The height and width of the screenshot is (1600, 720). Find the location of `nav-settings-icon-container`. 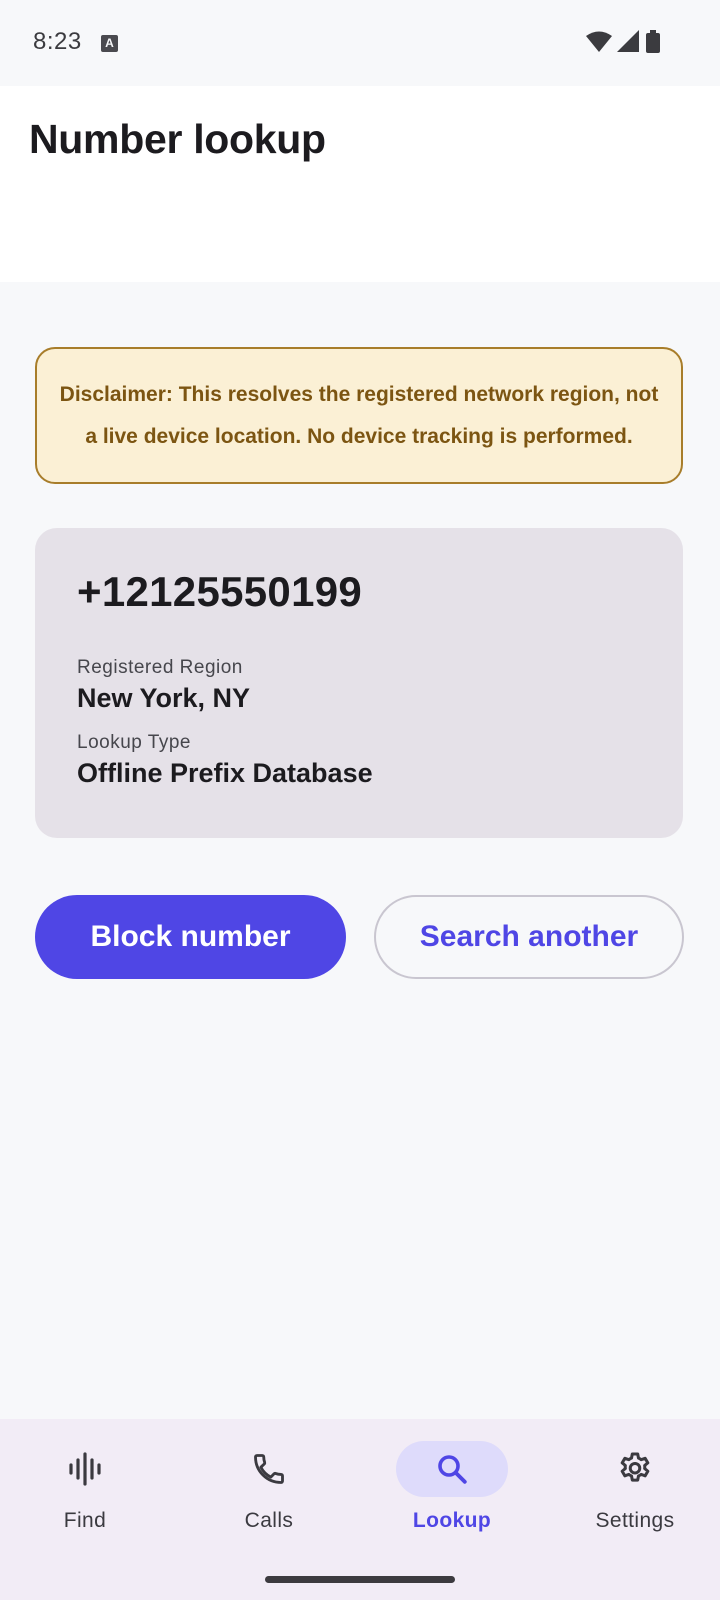

nav-settings-icon-container is located at coordinates (635, 1469).